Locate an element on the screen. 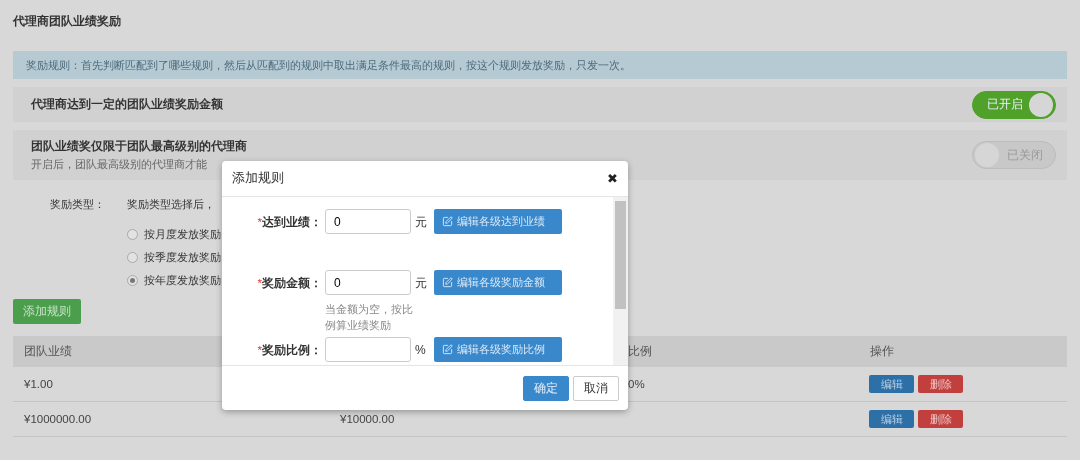 This screenshot has height=460, width=1080. input-field is located at coordinates (368, 349).